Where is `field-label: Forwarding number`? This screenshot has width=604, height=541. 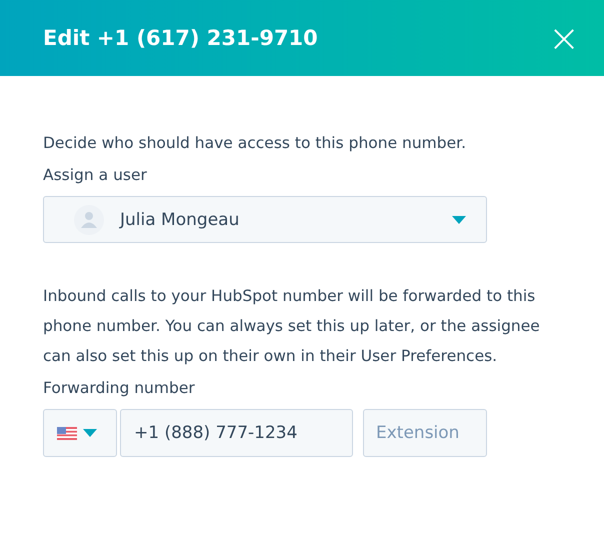 field-label: Forwarding number is located at coordinates (119, 388).